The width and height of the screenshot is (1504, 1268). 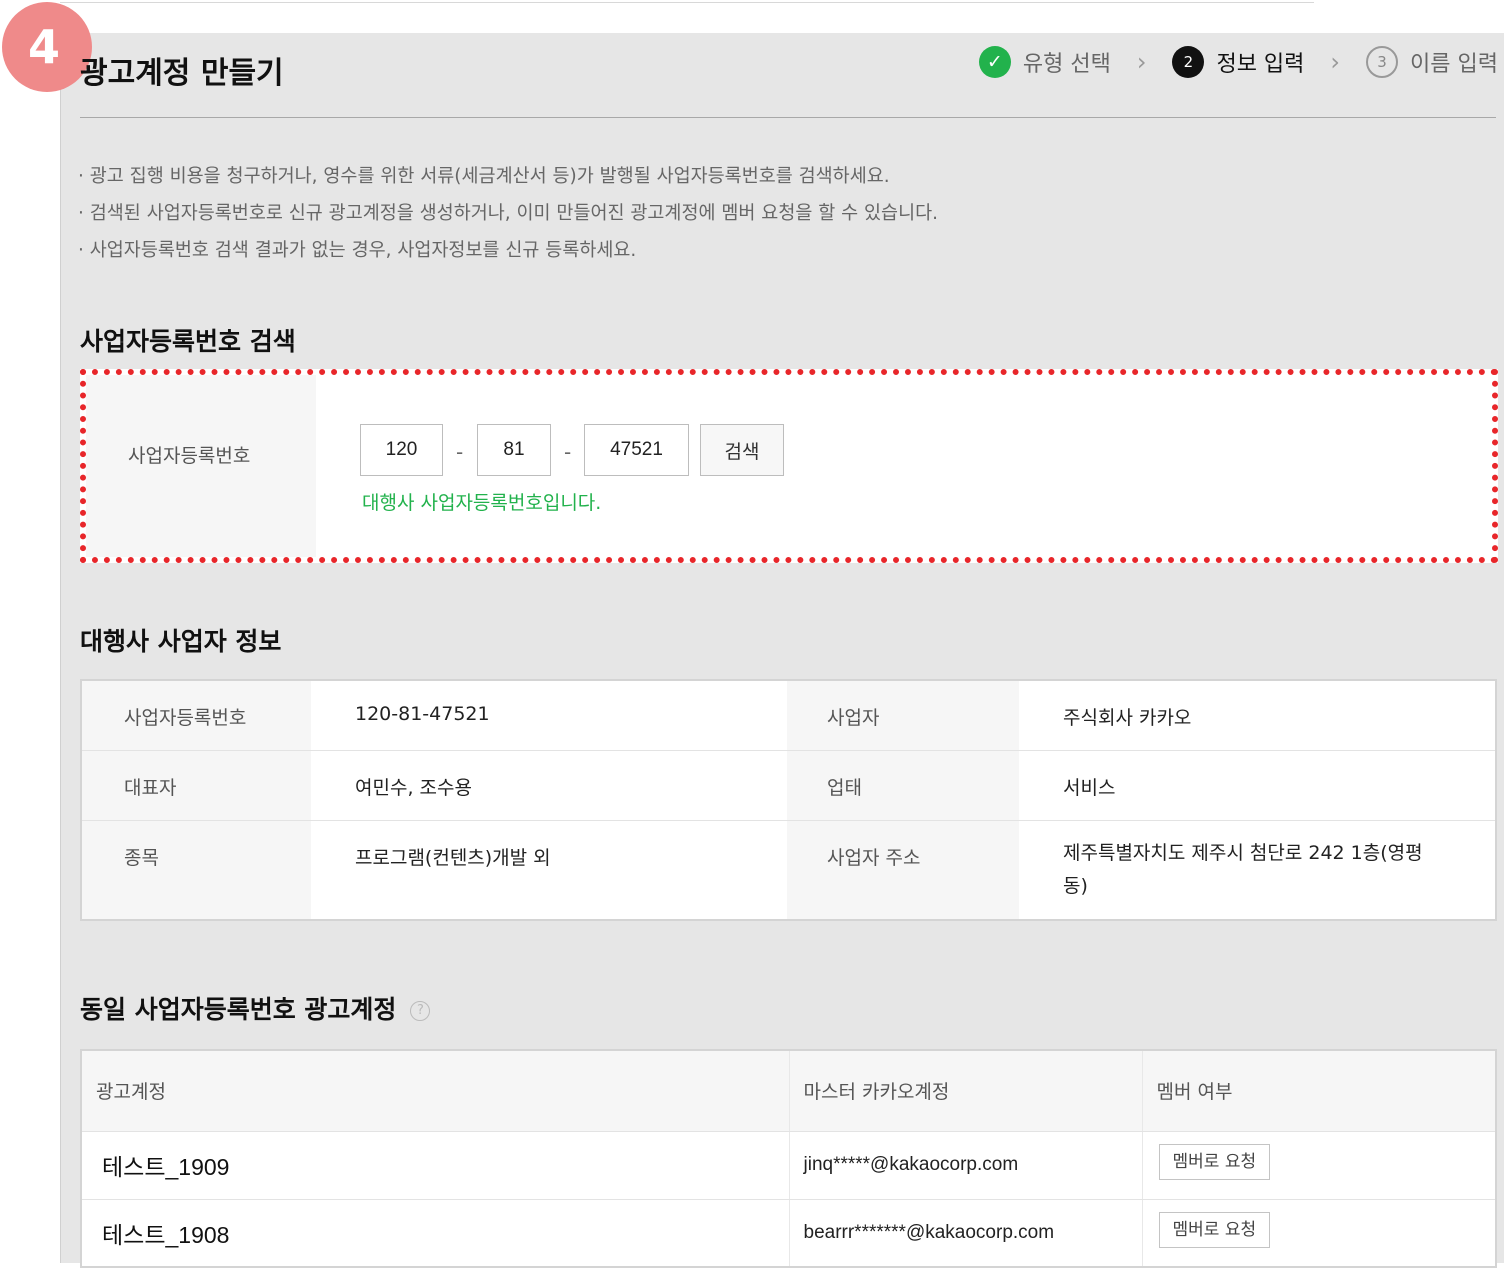 I want to click on master-account: jinq*****@kakaocorp.com, so click(x=966, y=1165).